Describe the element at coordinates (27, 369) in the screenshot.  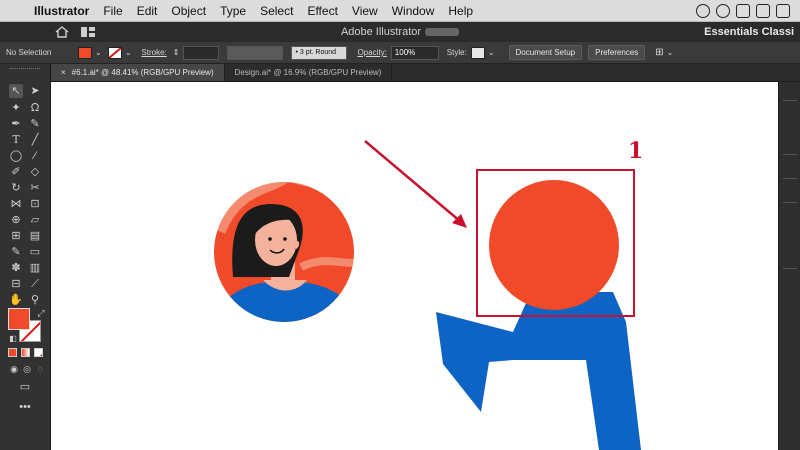
I see `draw-behind-icon: ◎` at that location.